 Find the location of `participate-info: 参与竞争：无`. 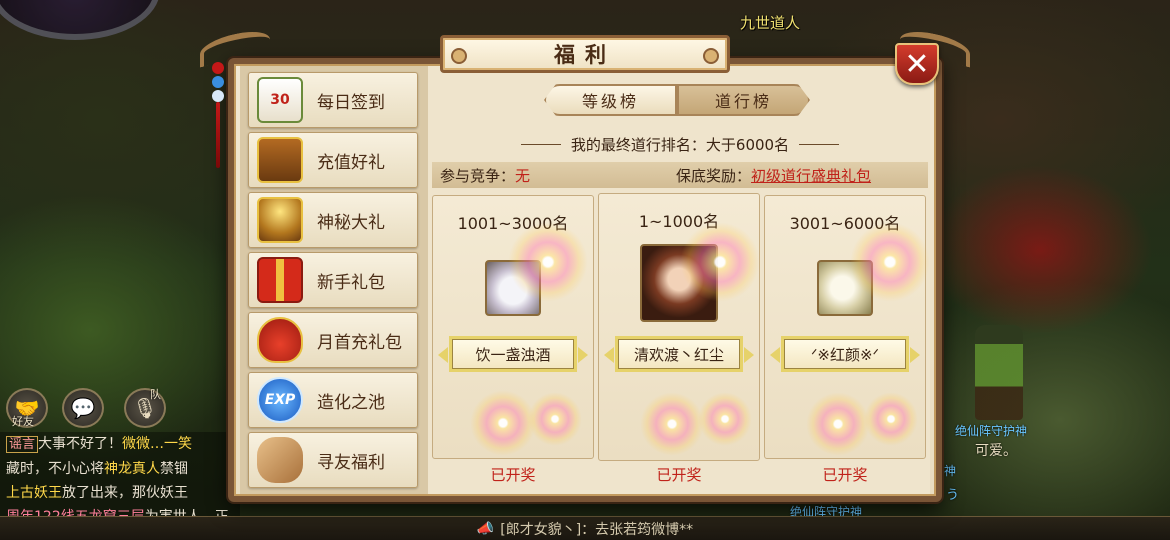

participate-info: 参与竞争：无 is located at coordinates (485, 175).